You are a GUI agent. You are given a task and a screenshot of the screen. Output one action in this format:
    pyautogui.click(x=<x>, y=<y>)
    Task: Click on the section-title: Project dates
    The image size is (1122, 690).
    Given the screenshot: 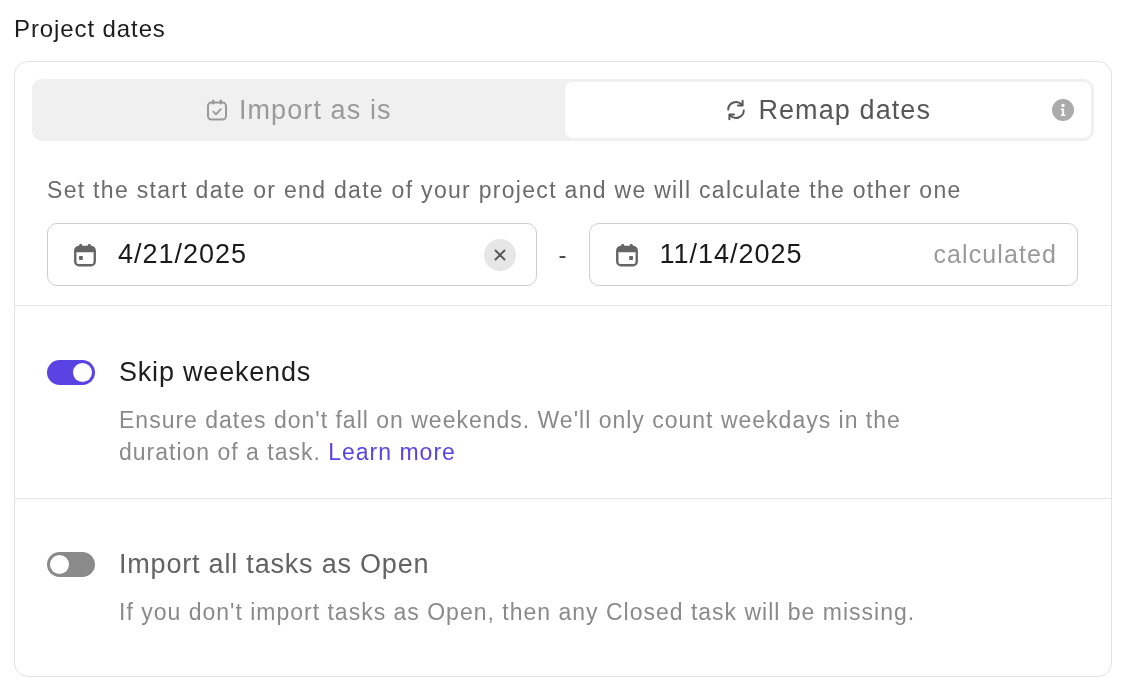 What is the action you would take?
    pyautogui.click(x=90, y=29)
    